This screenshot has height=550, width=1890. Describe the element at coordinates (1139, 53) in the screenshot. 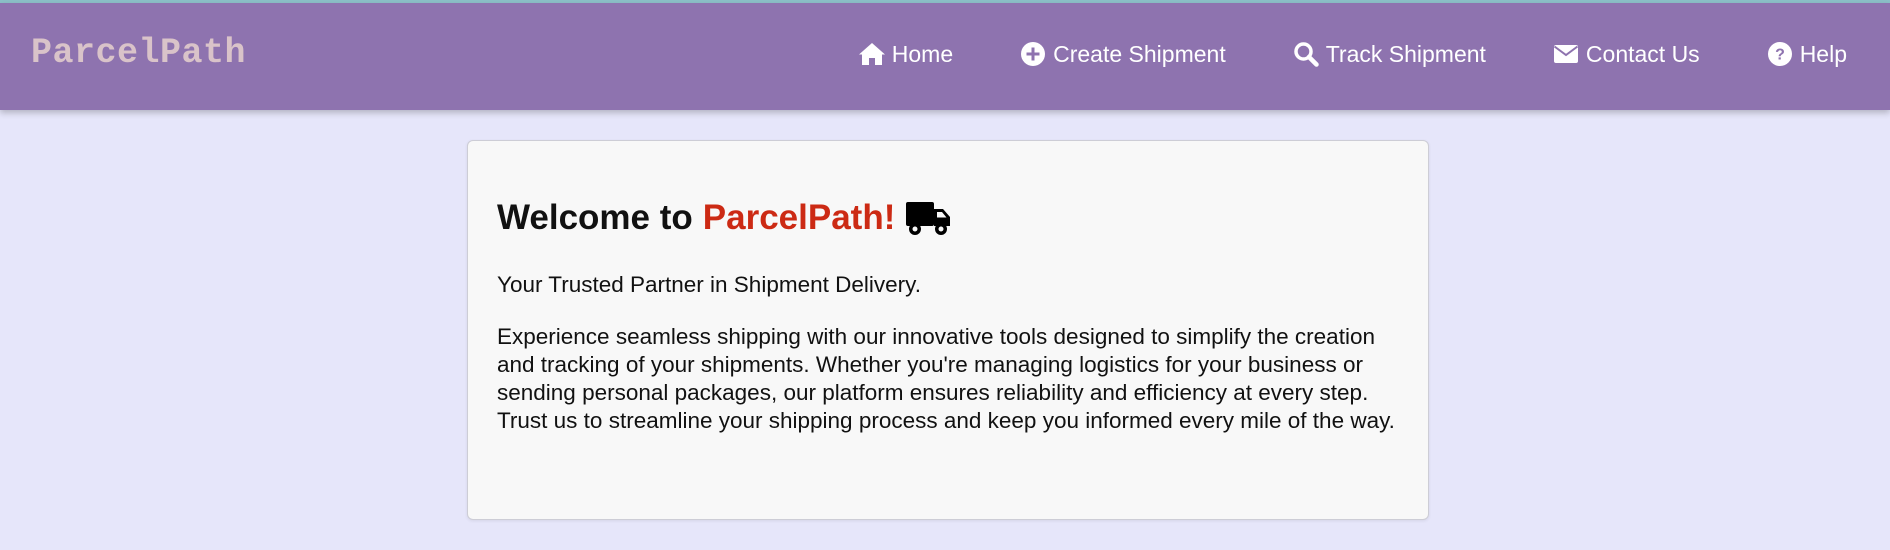

I see `nav-create-shipment-label: Create Shipment` at that location.